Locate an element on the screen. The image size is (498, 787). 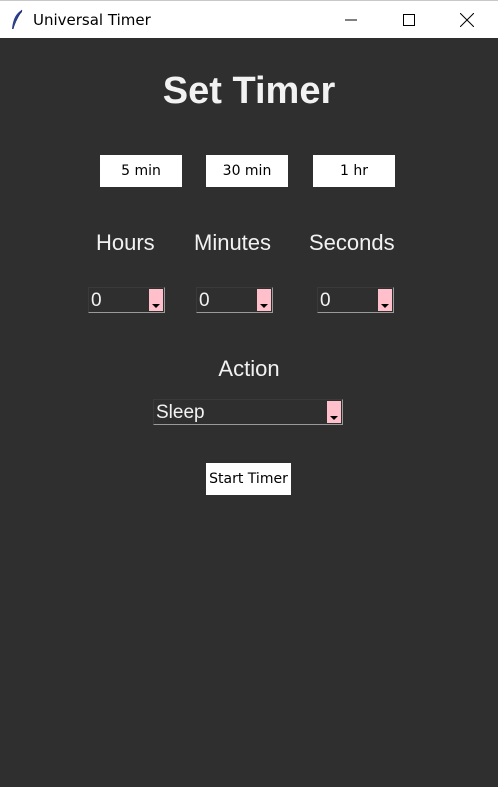
minutes-dropdown: 0 is located at coordinates (234, 300).